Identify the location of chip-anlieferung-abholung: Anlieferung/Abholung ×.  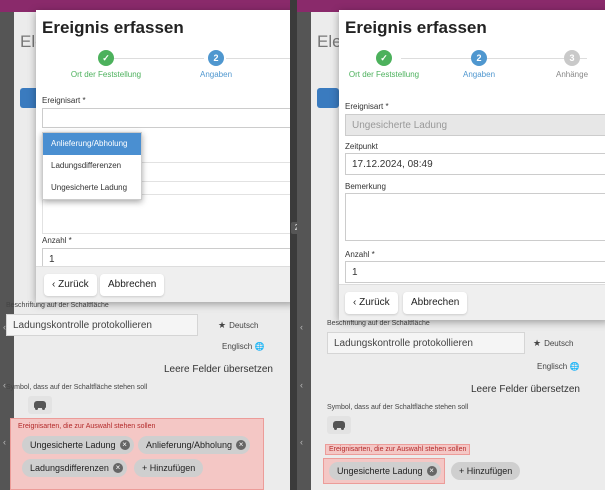
(194, 445).